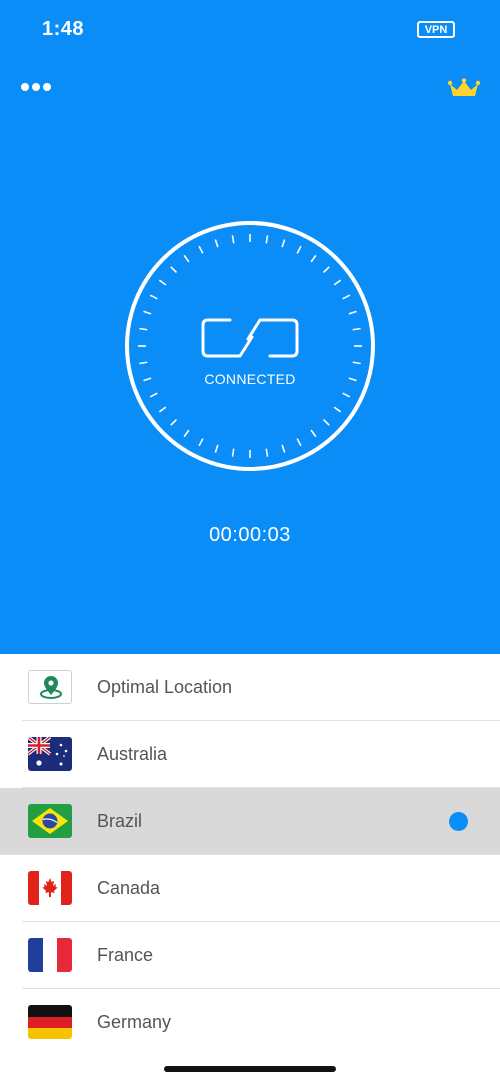  I want to click on vpn-status-badge: VPN, so click(436, 29).